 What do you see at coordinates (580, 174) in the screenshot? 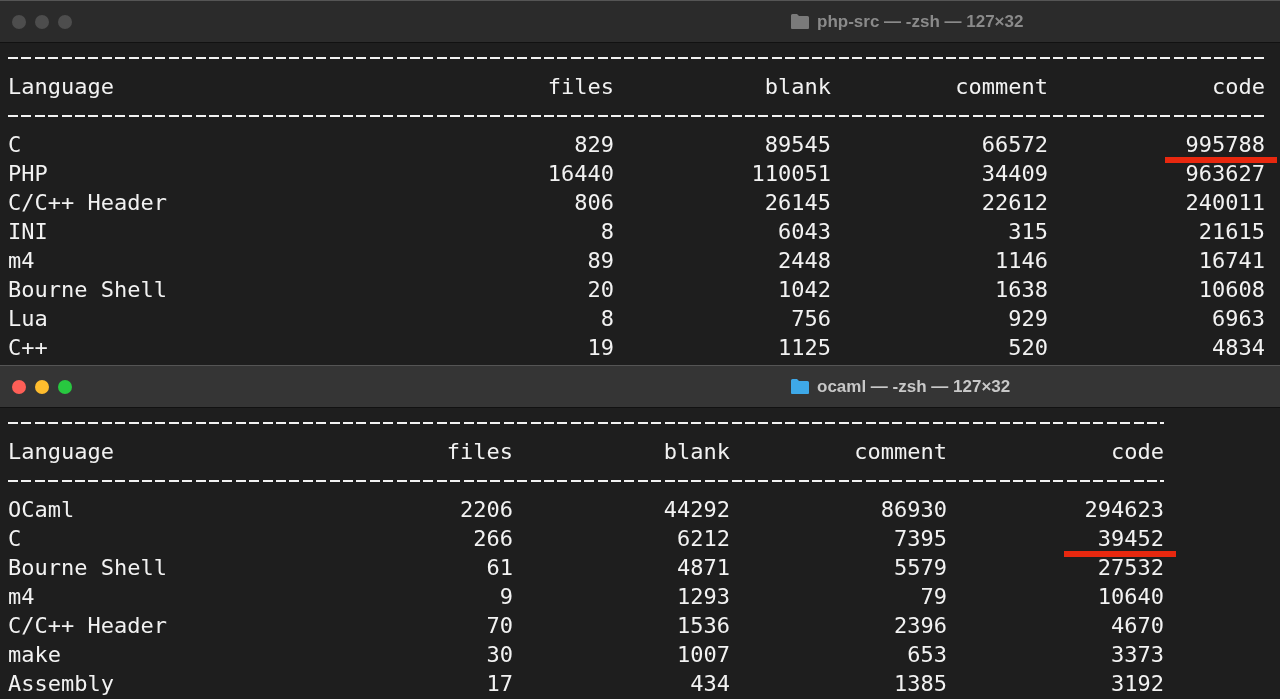
I see `table-cell-text: 16440` at bounding box center [580, 174].